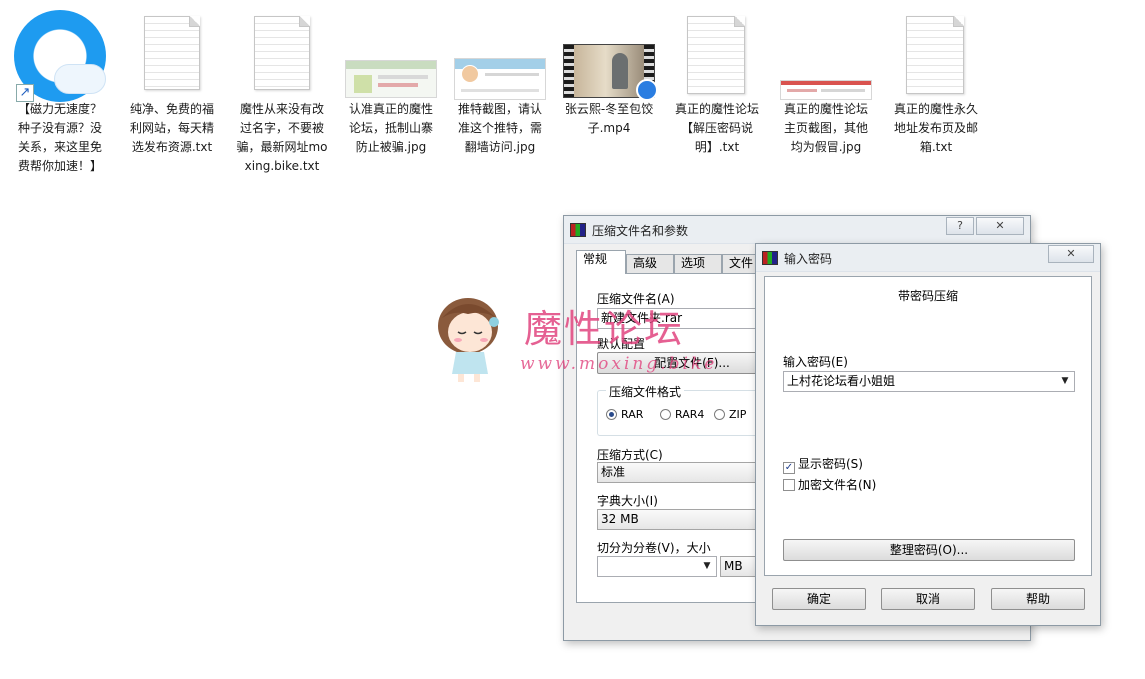 Image resolution: width=1145 pixels, height=679 pixels. What do you see at coordinates (716, 128) in the screenshot?
I see `desktop-item-label: 真正的魔性论坛【解压密码说明】.txt` at bounding box center [716, 128].